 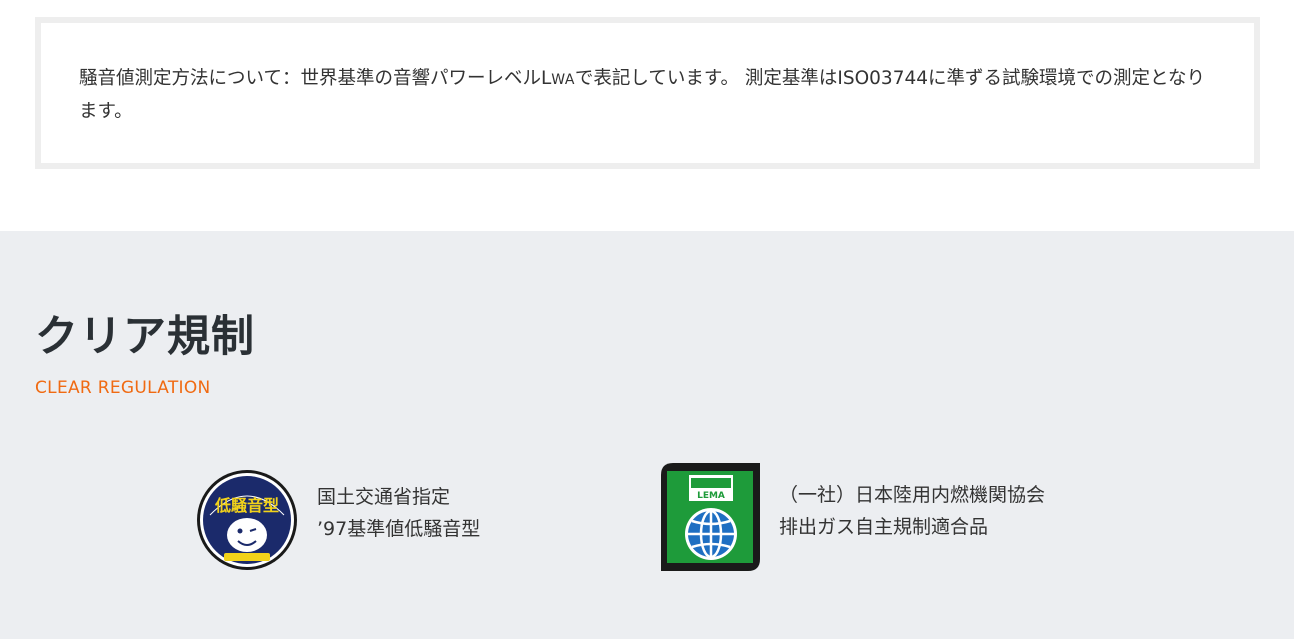 What do you see at coordinates (711, 496) in the screenshot?
I see `lema-badge-text: LEMA` at bounding box center [711, 496].